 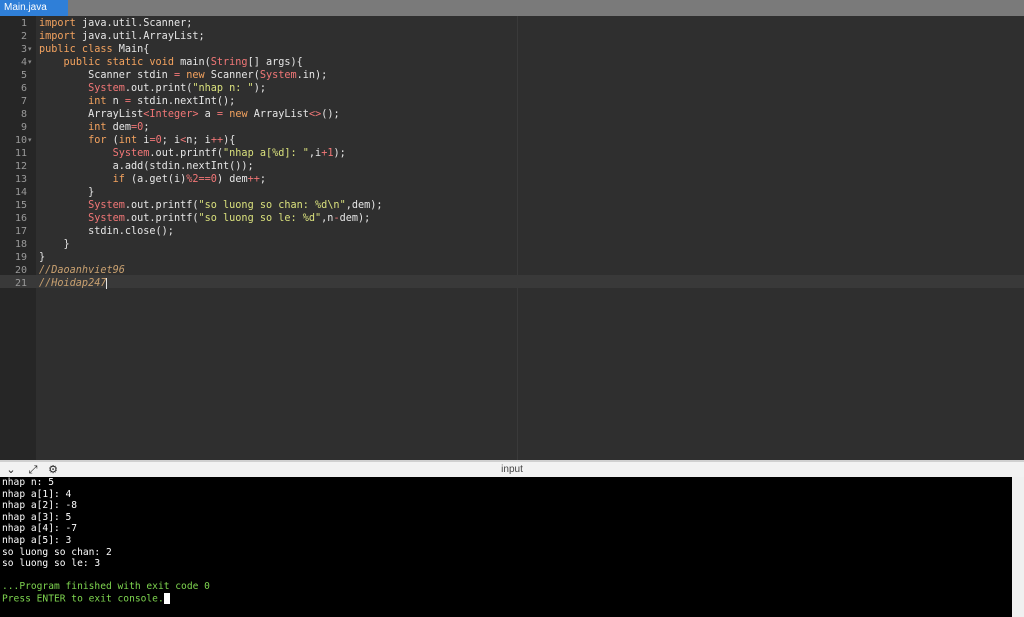 I want to click on console-prompt-line: Press ENTER to exit console., so click(x=86, y=599).